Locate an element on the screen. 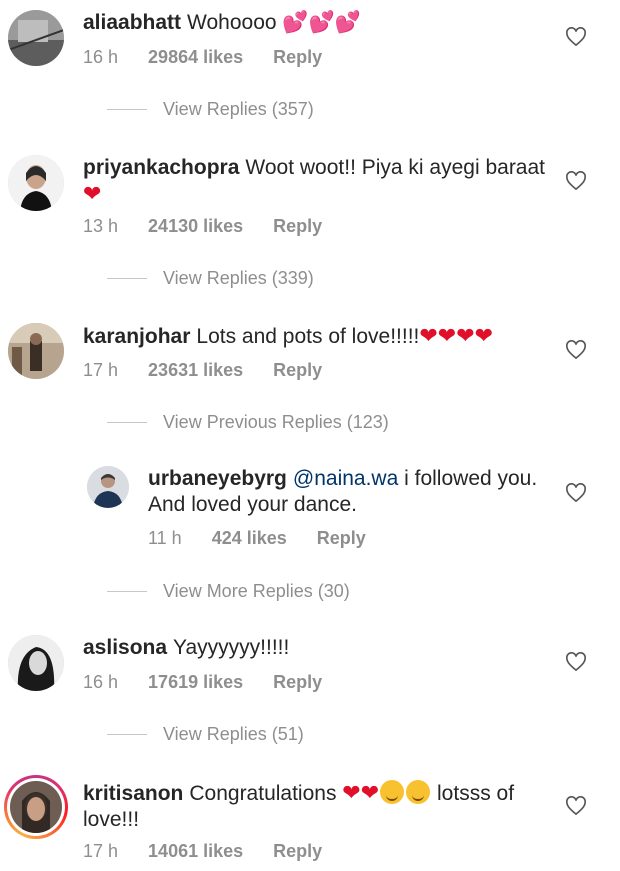 The image size is (620, 871). comment-body: Yayyyyyy!!!!! is located at coordinates (231, 647).